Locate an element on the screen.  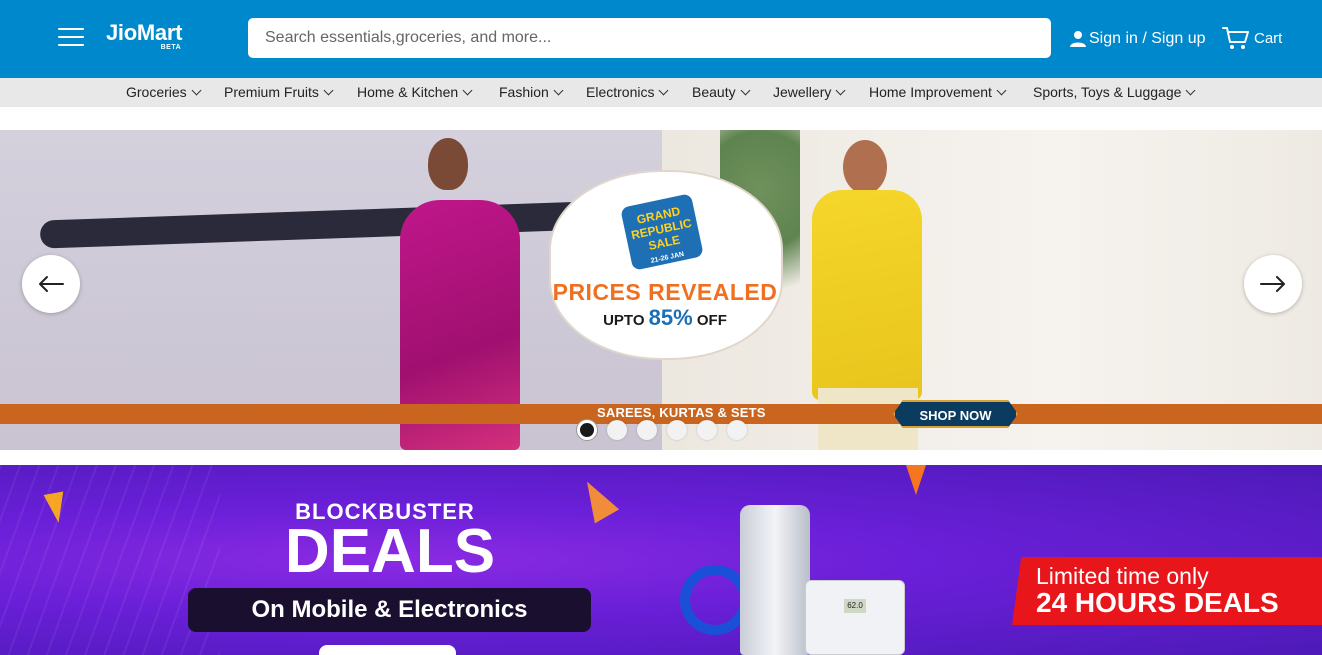
hero-headline: PRICES REVEALED is located at coordinates (665, 292).